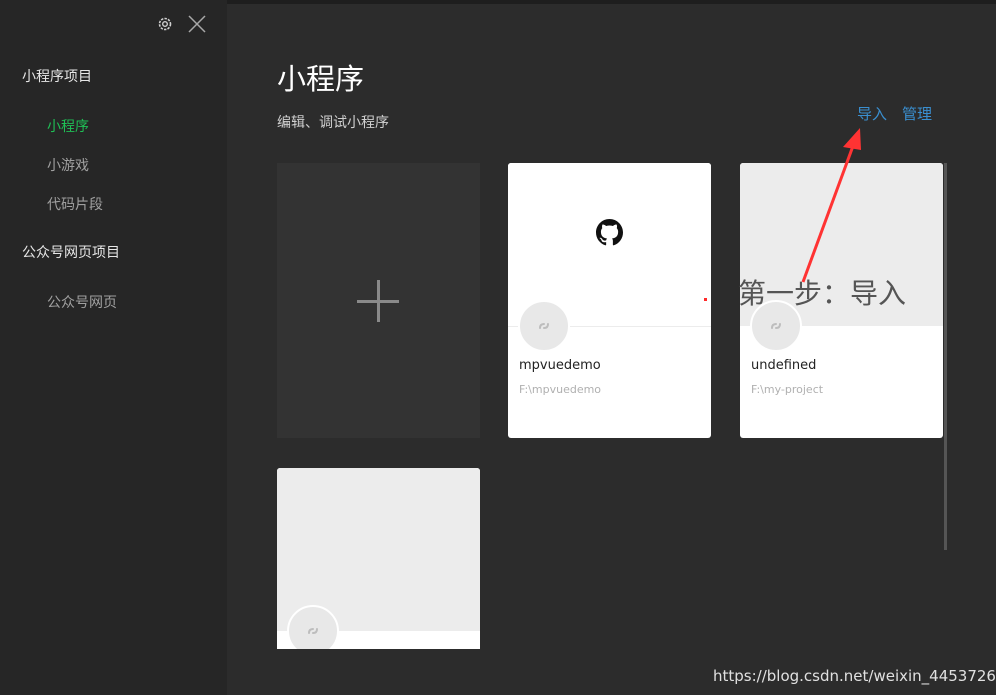  I want to click on annotation-text: 第一步：导入, so click(822, 293).